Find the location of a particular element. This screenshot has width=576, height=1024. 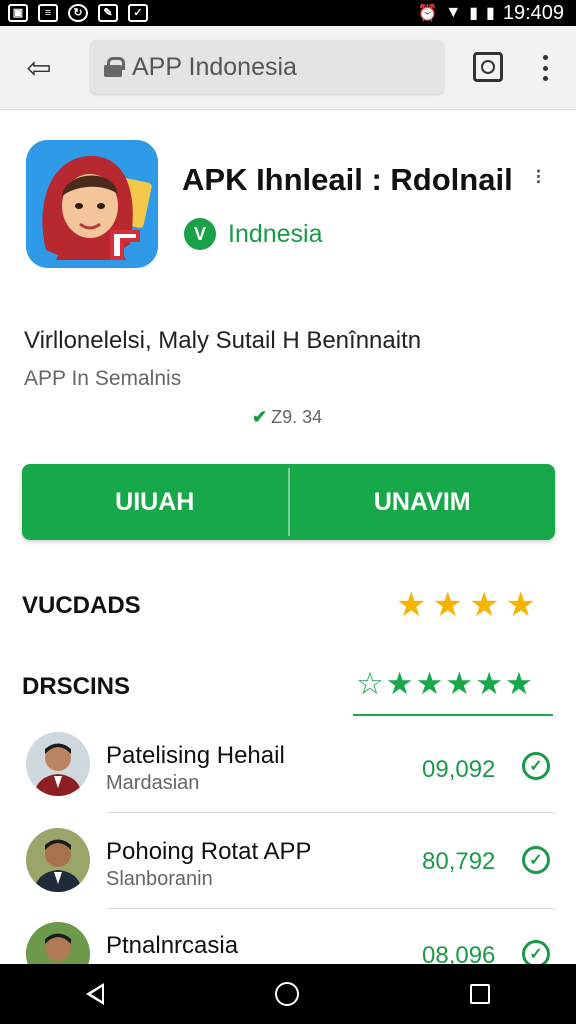

tabs-button is located at coordinates (488, 67).